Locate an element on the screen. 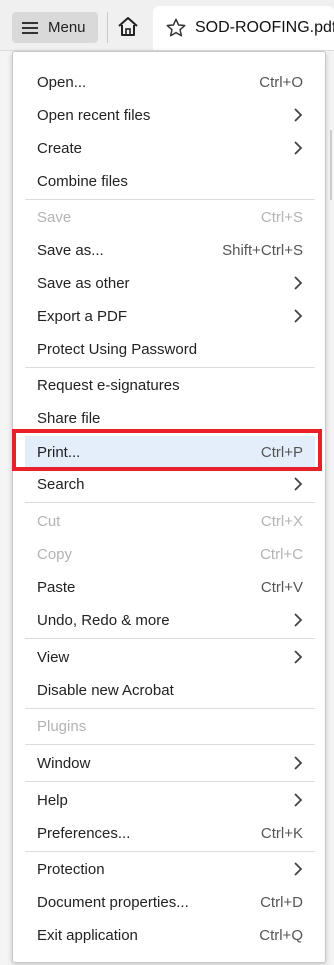 This screenshot has height=965, width=334. menu-item-window: Window is located at coordinates (170, 763).